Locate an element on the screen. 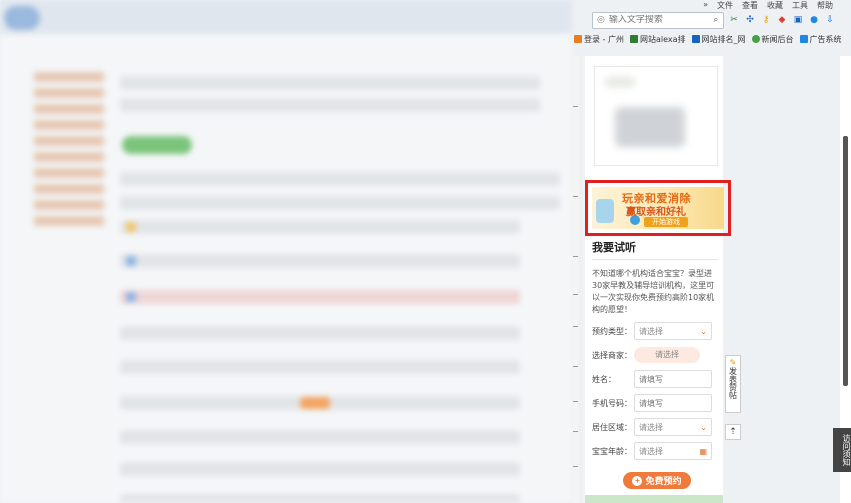 This screenshot has width=851, height=503. menu-file: 文件 is located at coordinates (725, 5).